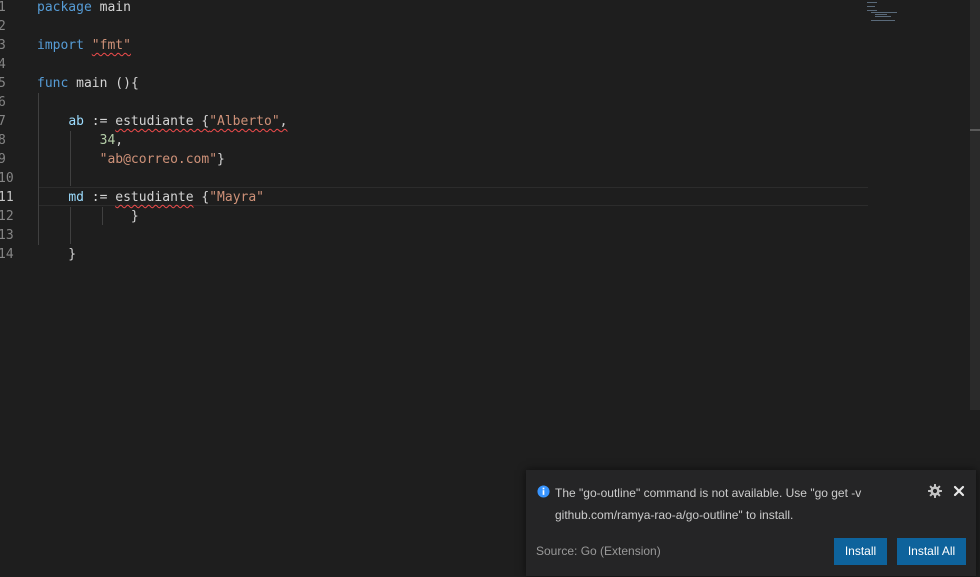 This screenshot has width=980, height=577. What do you see at coordinates (3, 140) in the screenshot?
I see `line-number: 8` at bounding box center [3, 140].